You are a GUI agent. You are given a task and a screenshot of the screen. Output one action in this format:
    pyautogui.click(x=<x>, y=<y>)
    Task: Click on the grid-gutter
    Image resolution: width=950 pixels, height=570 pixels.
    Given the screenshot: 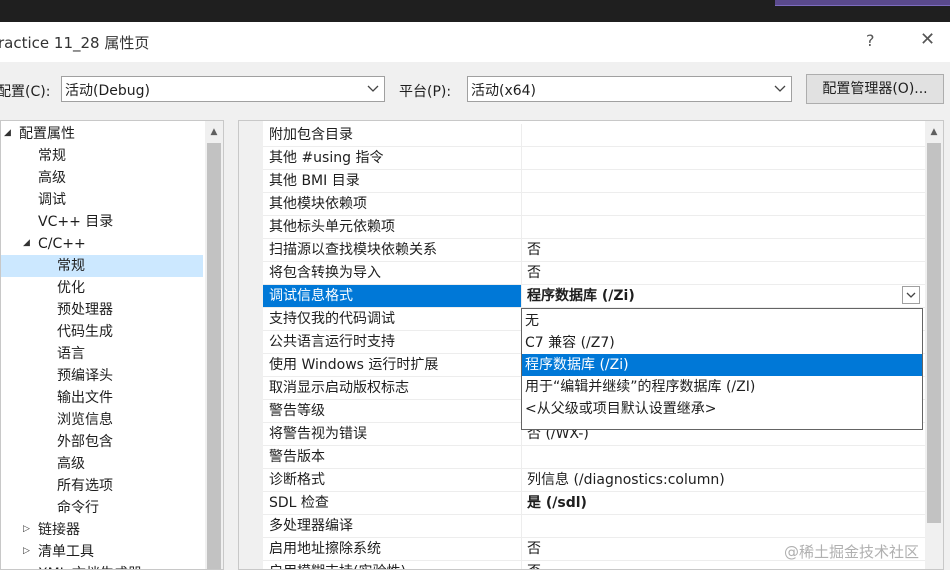 What is the action you would take?
    pyautogui.click(x=251, y=345)
    